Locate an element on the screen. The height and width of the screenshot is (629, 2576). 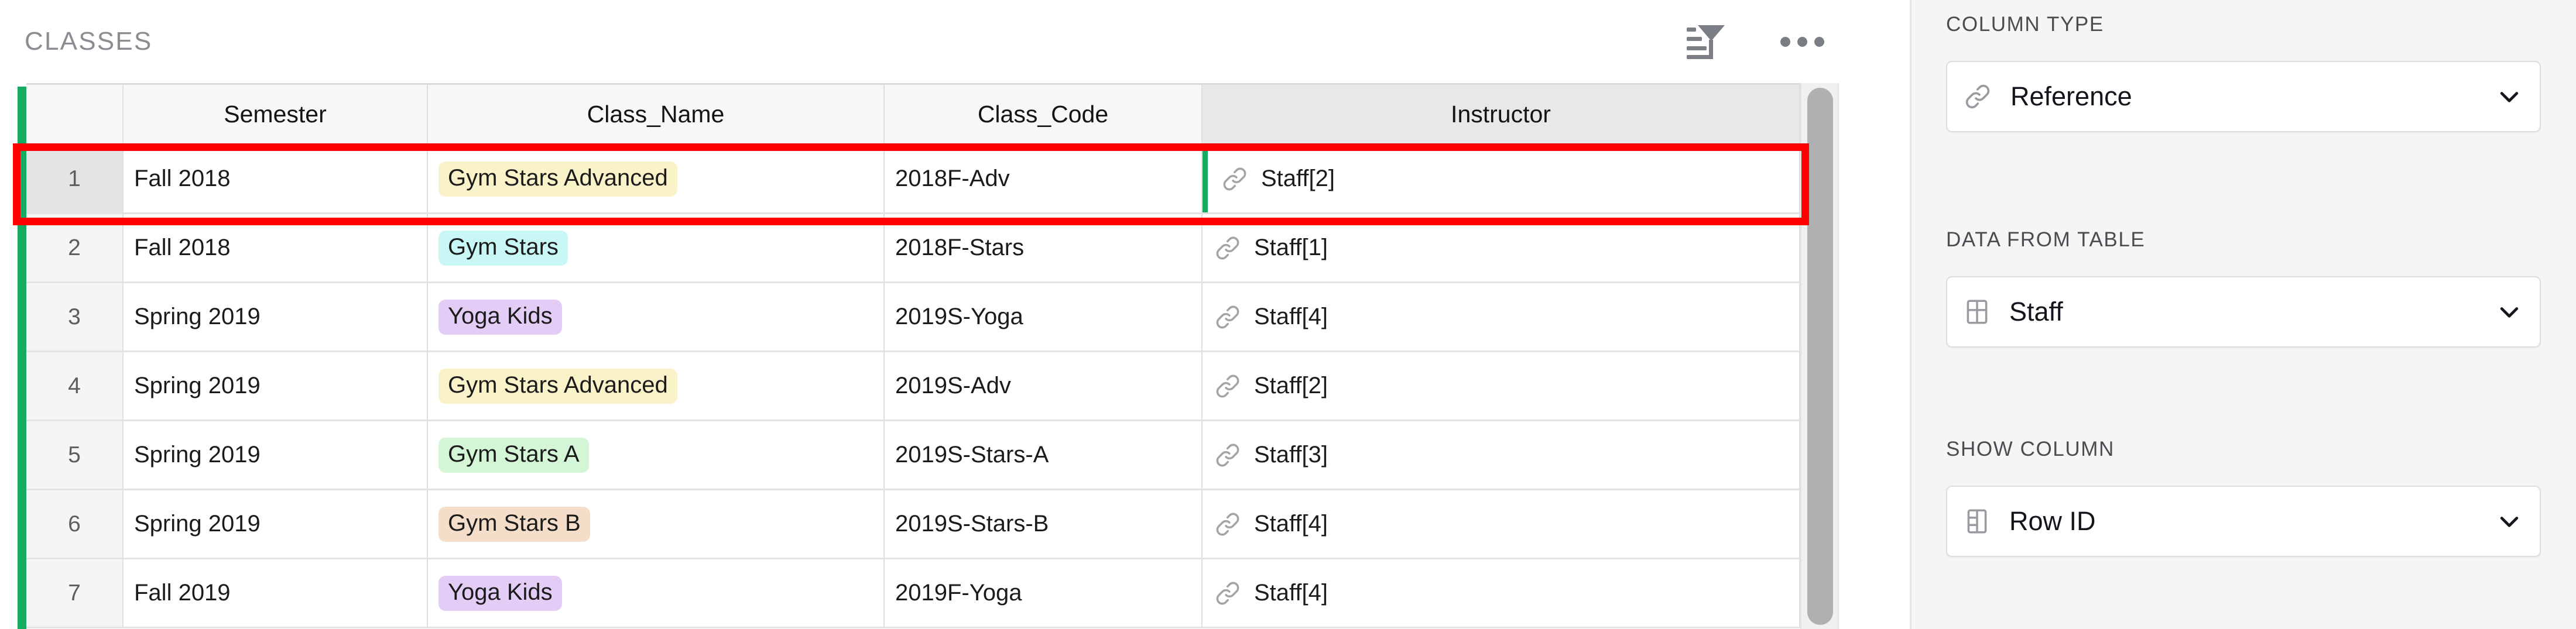
vertical-scrollbar-thumb is located at coordinates (1820, 356).